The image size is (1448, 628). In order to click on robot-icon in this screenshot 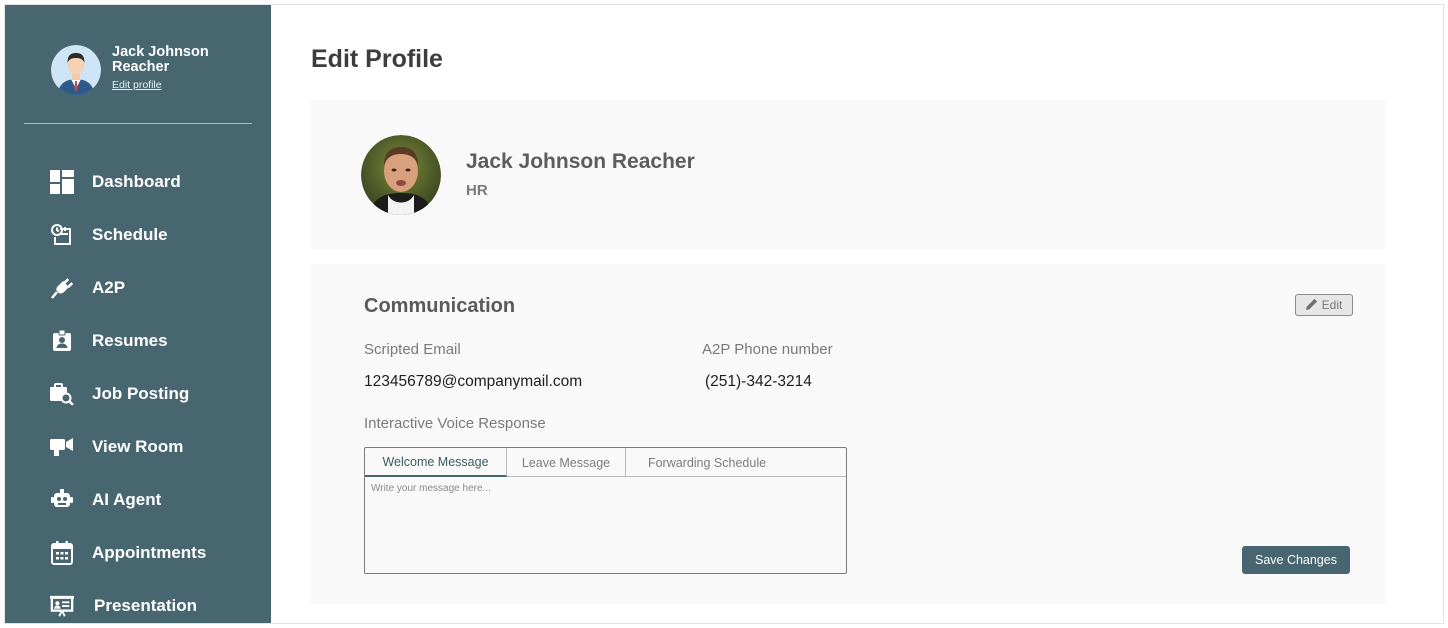, I will do `click(62, 500)`.